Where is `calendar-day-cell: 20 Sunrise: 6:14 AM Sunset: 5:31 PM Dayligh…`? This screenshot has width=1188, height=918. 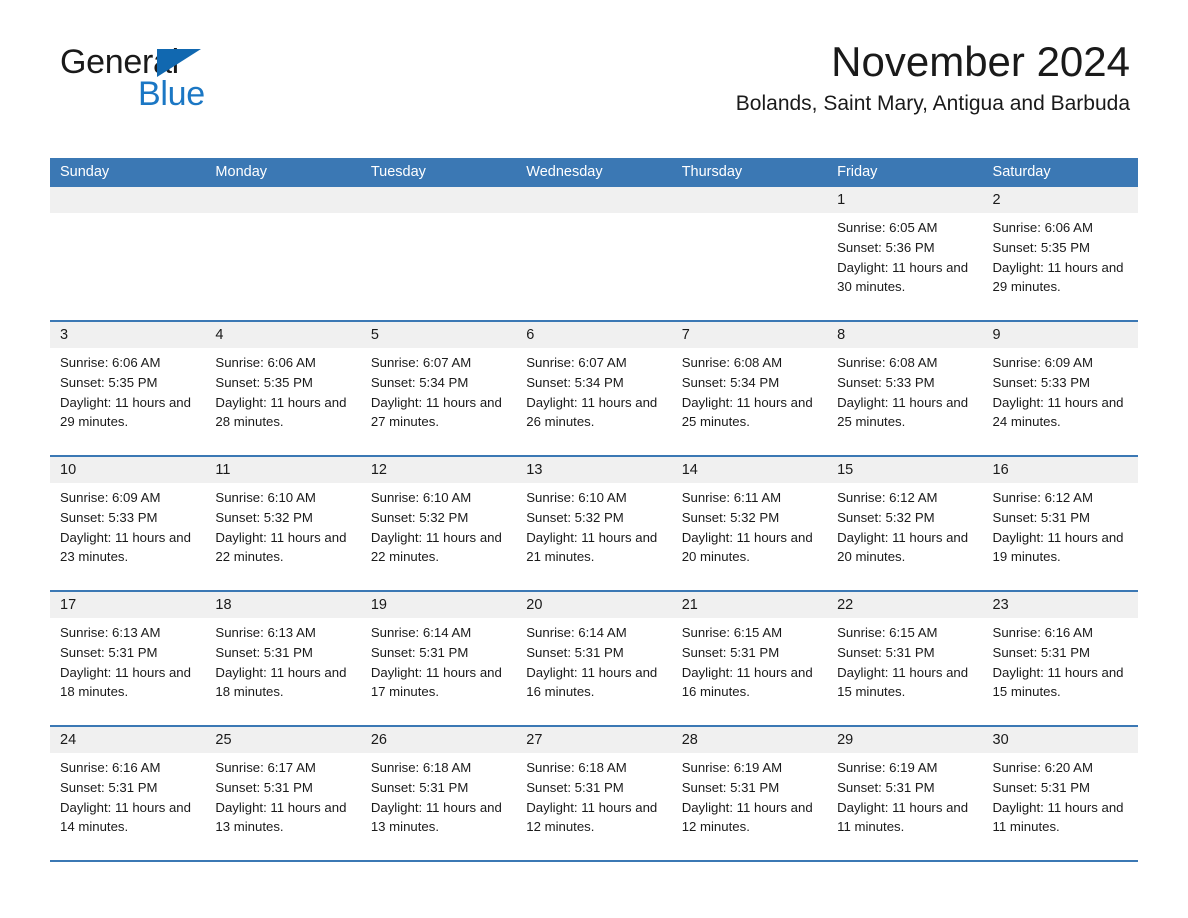
calendar-day-cell: 20 Sunrise: 6:14 AM Sunset: 5:31 PM Dayligh… is located at coordinates (594, 658).